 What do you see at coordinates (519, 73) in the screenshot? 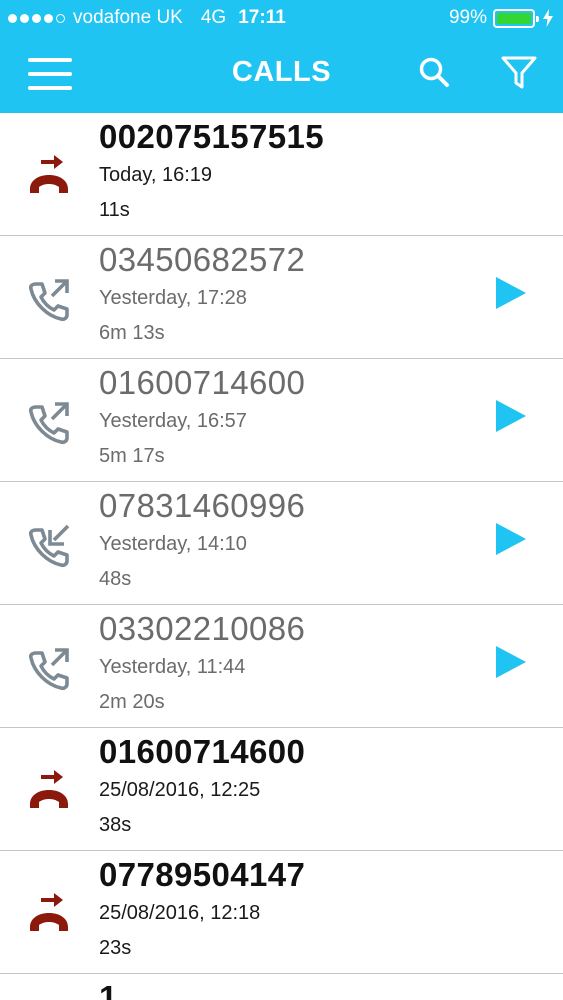
I see `filter-funnel-icon` at bounding box center [519, 73].